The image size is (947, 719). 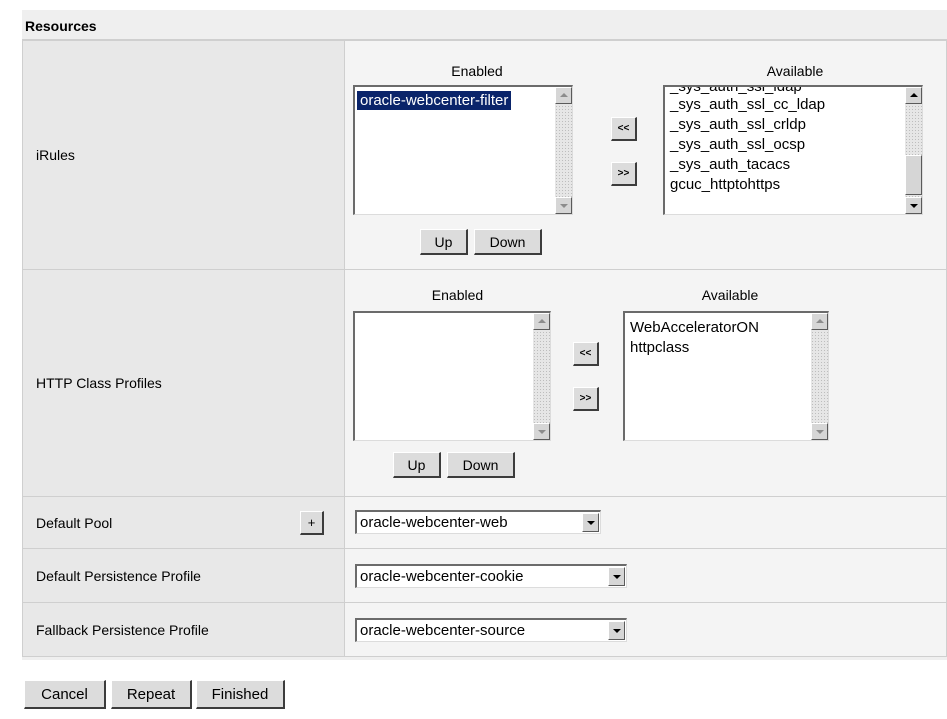 I want to click on default-pool-cell: oracle-webcenter-web, so click(x=645, y=522).